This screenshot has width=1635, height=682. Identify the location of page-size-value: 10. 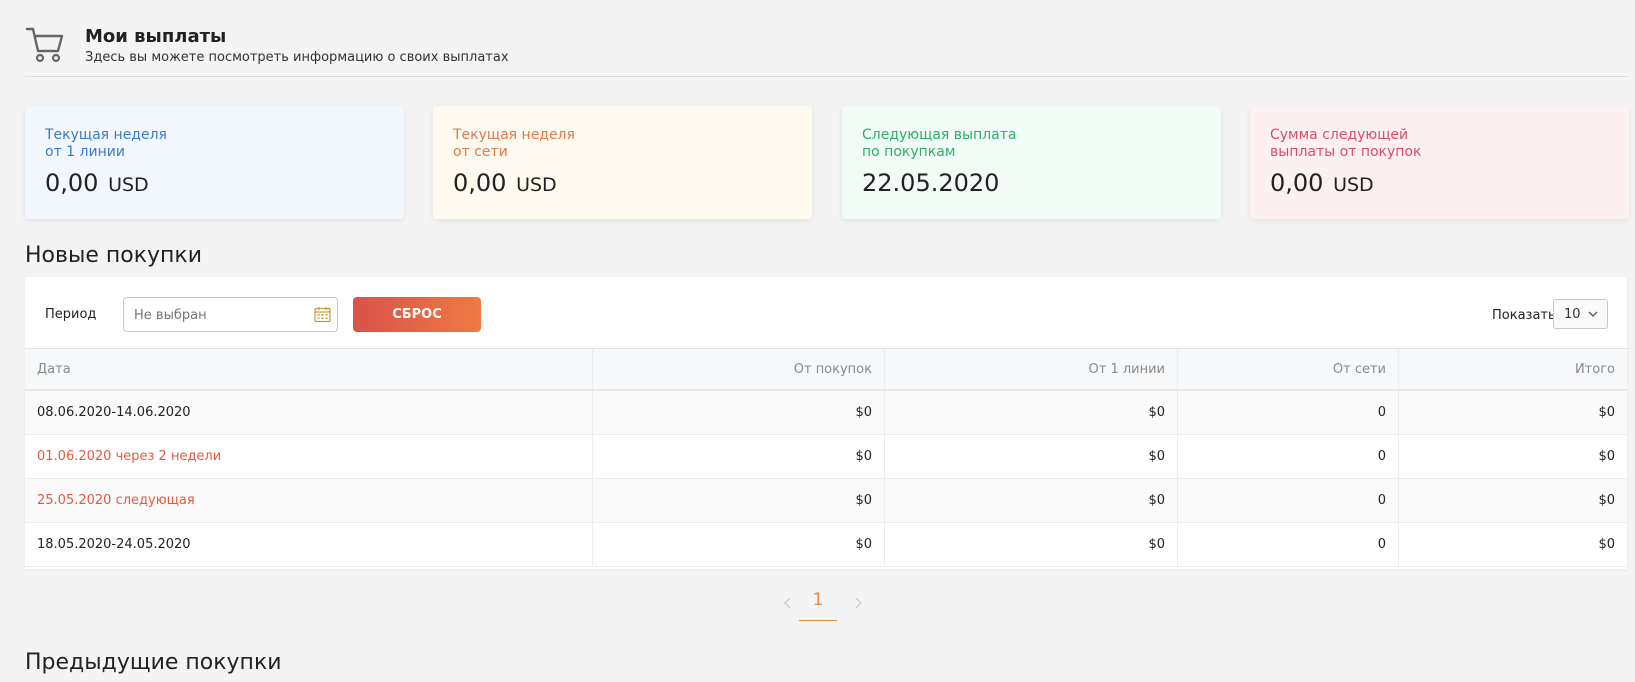
(1572, 314).